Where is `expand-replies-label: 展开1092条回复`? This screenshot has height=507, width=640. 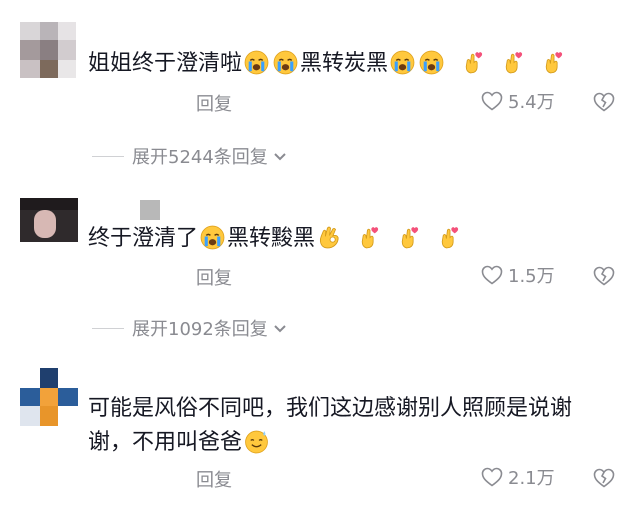 expand-replies-label: 展开1092条回复 is located at coordinates (200, 329).